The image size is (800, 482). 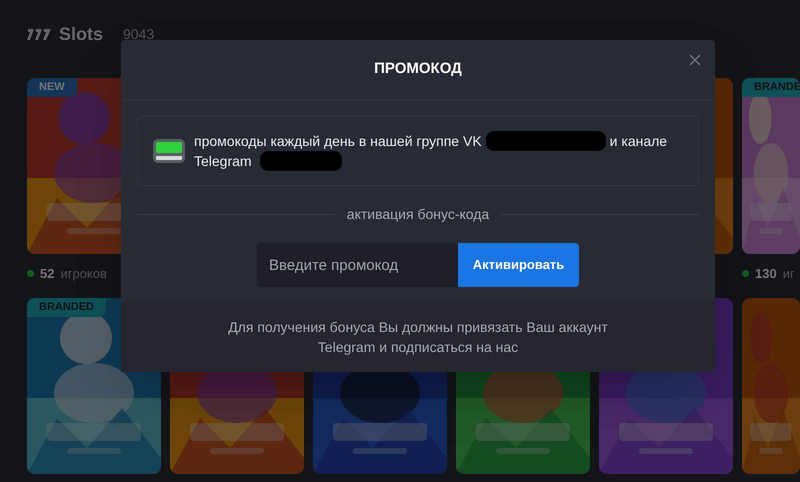 I want to click on info-text: и канале, so click(x=639, y=141).